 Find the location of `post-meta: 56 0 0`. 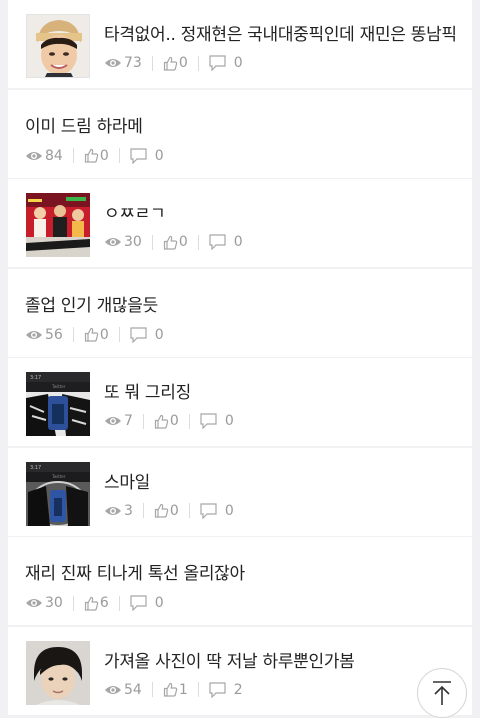

post-meta: 56 0 0 is located at coordinates (94, 335).